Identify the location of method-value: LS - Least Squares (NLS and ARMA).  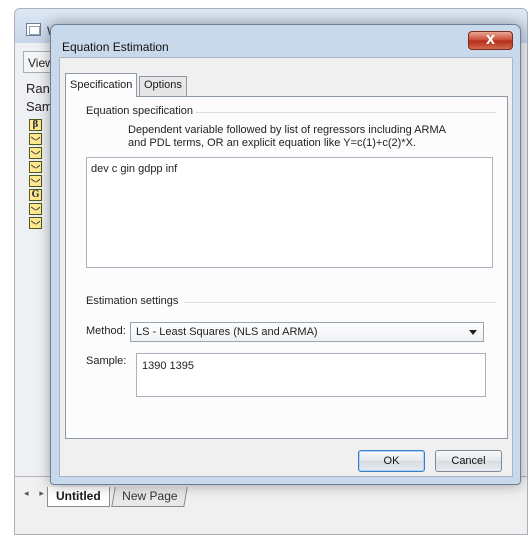
(227, 332).